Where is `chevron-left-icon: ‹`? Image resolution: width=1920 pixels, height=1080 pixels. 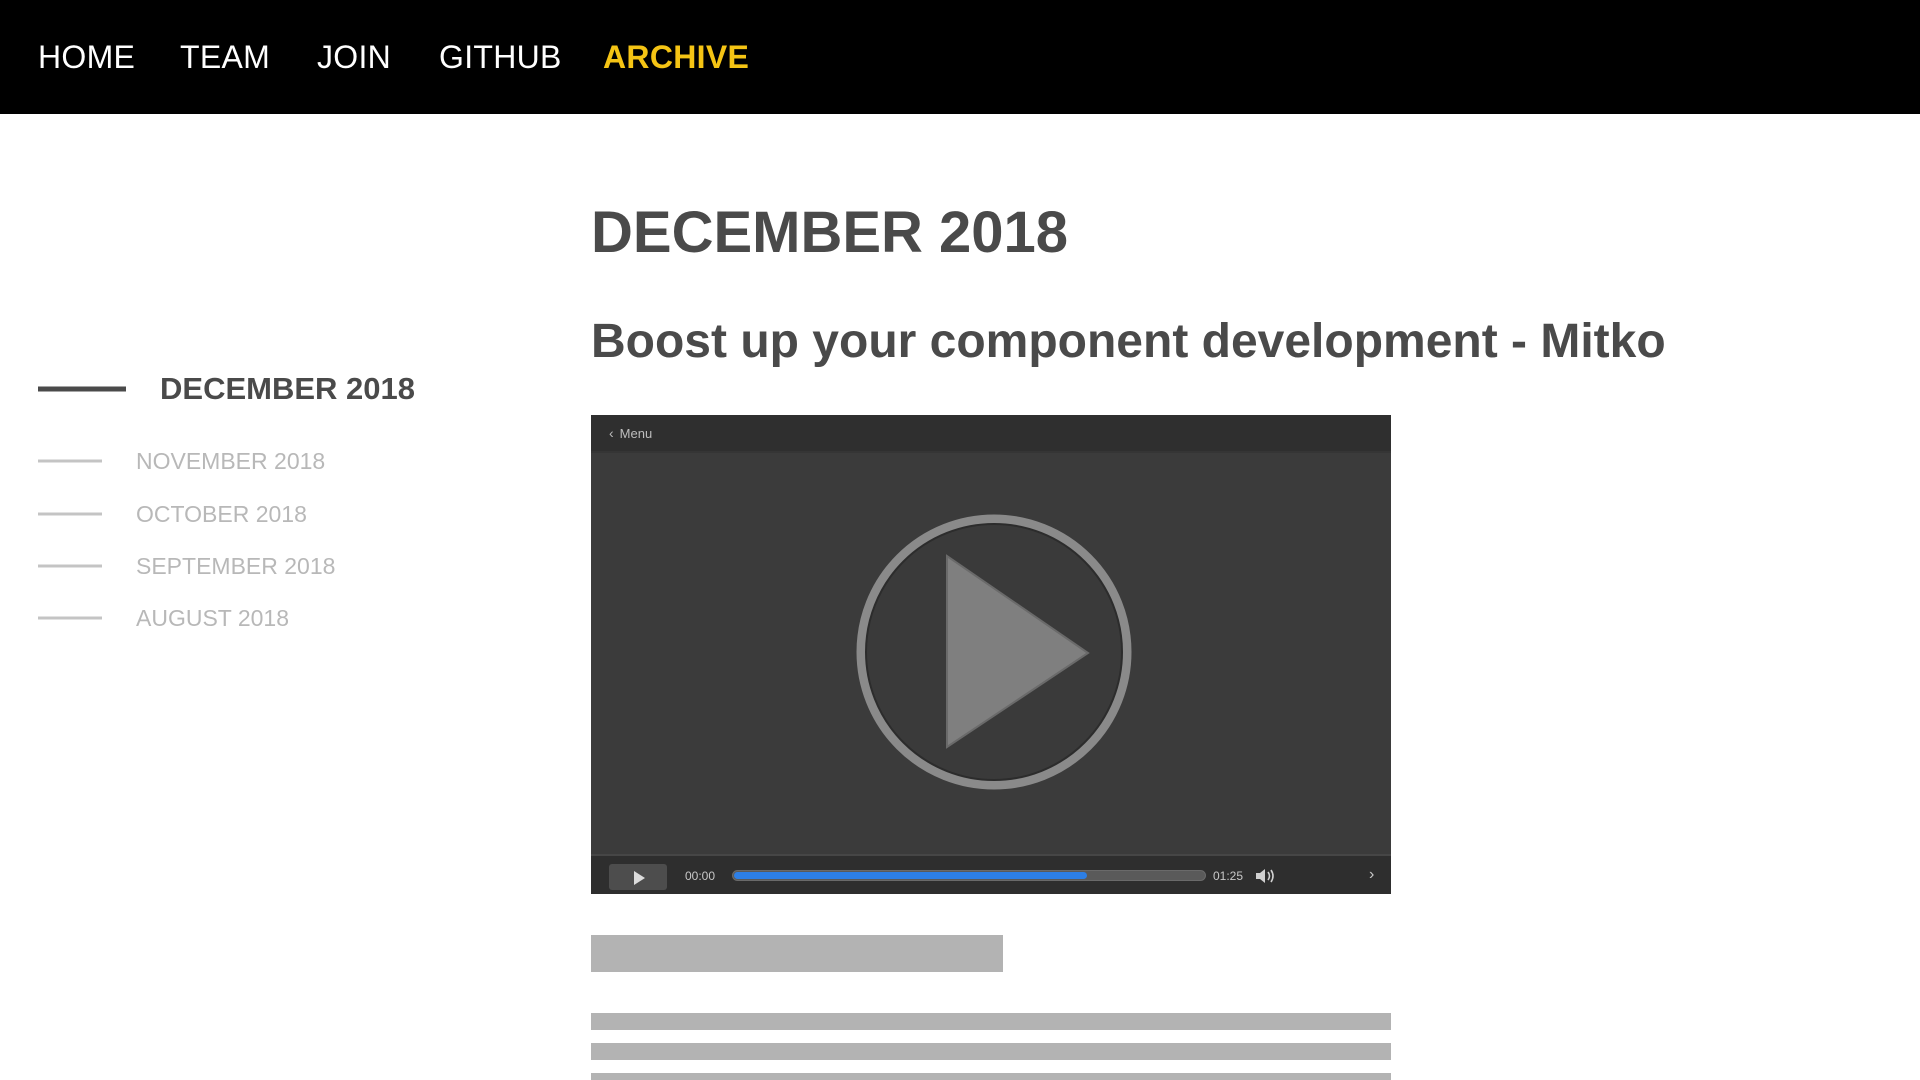 chevron-left-icon: ‹ is located at coordinates (611, 433).